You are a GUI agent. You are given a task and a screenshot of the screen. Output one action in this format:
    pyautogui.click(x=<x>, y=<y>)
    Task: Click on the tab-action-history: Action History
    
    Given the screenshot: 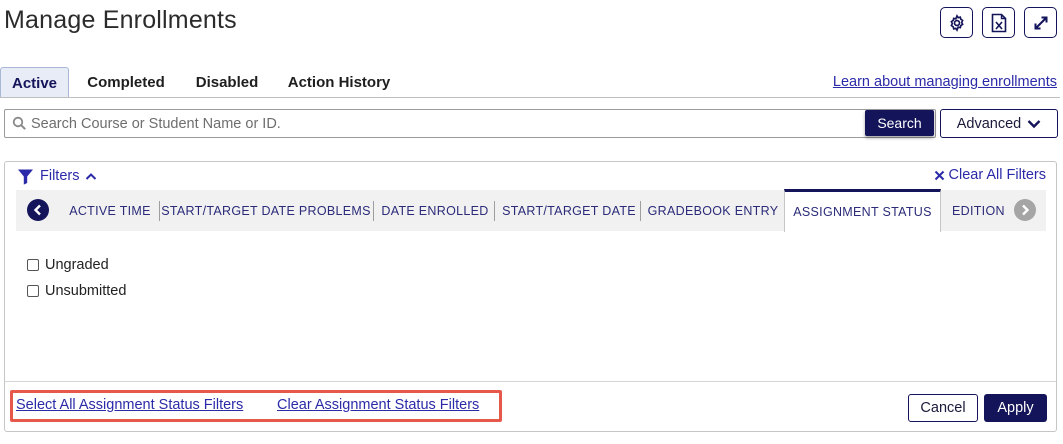 What is the action you would take?
    pyautogui.click(x=339, y=82)
    